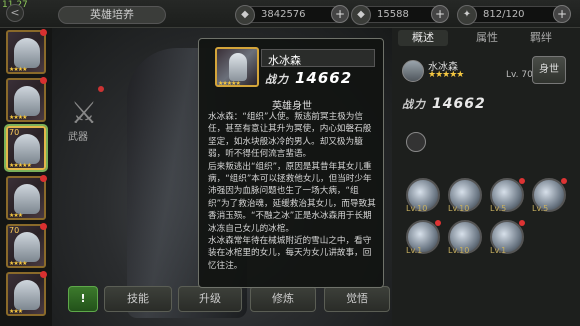  I want to click on add-gem-button: +, so click(440, 14).